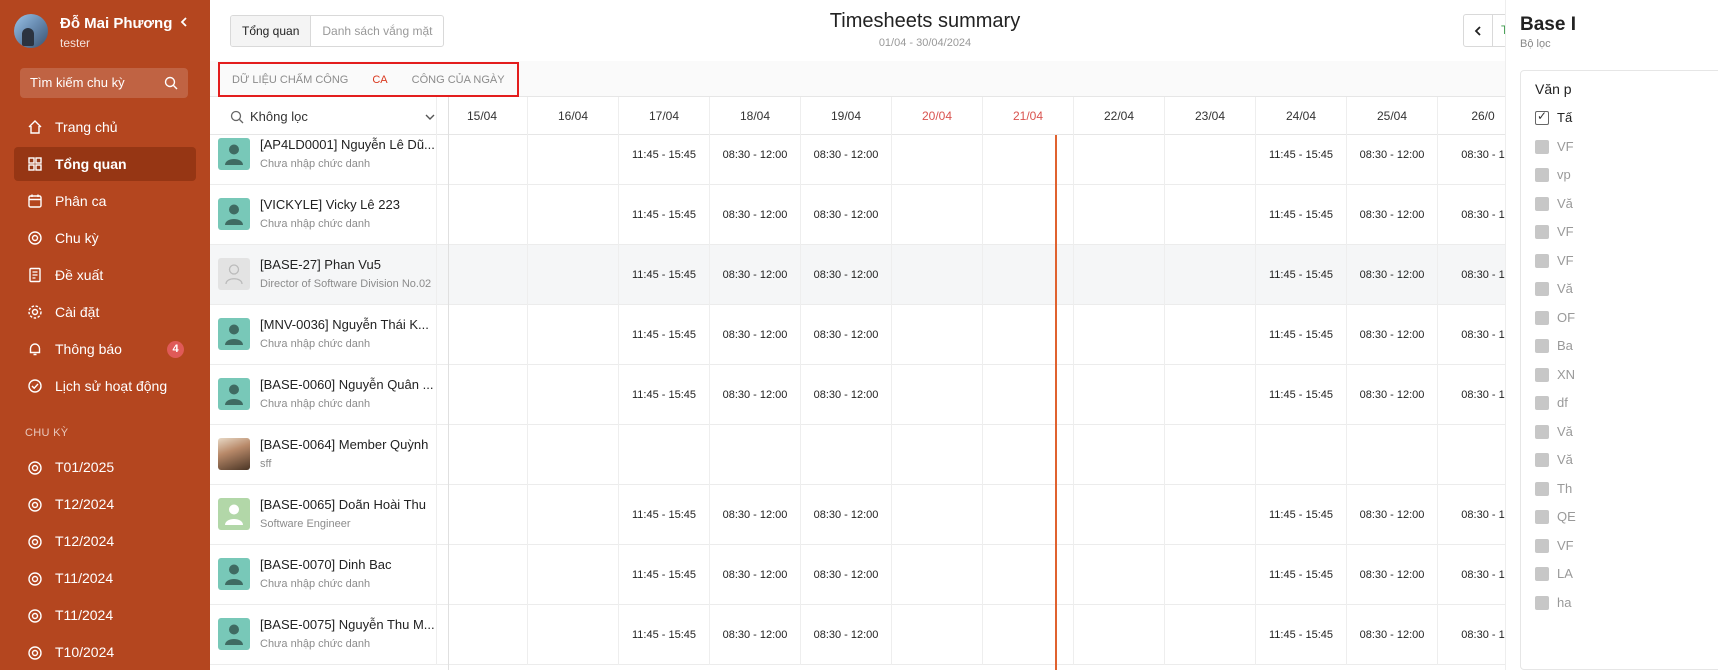 The image size is (1718, 670). I want to click on employee-name: [BASE-27] Phan Vu5, so click(320, 264).